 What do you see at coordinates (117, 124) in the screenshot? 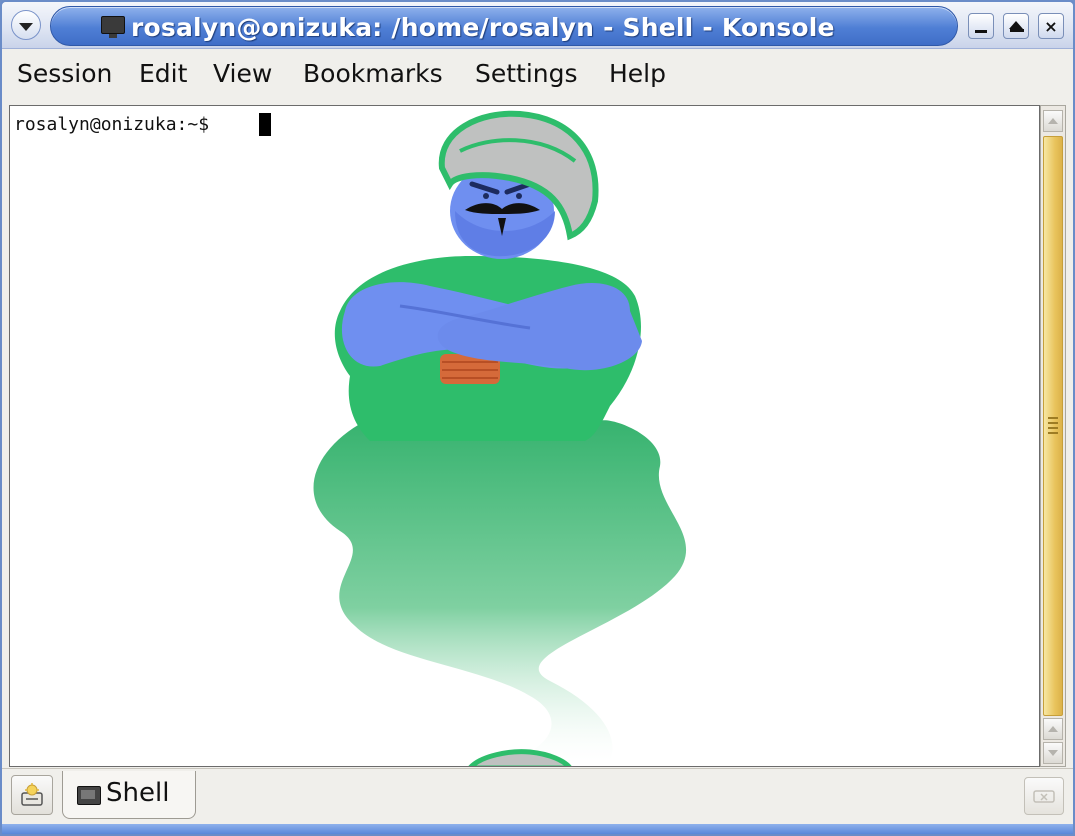
I see `shell-prompt: rosalyn@onizuka:~$` at bounding box center [117, 124].